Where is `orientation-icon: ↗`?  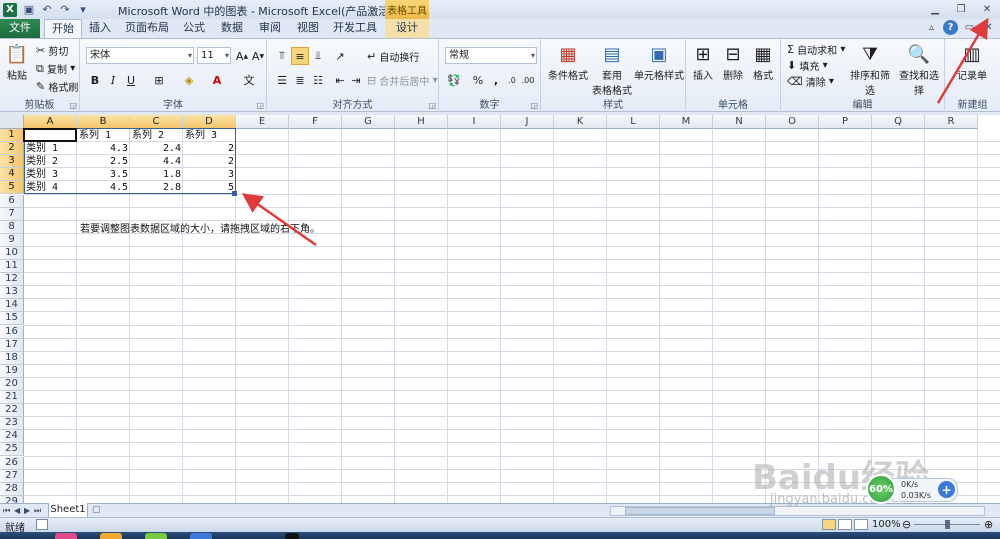 orientation-icon: ↗ is located at coordinates (340, 56).